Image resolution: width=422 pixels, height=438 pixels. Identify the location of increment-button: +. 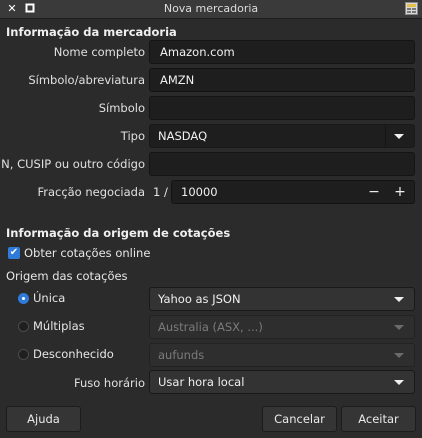
(400, 192).